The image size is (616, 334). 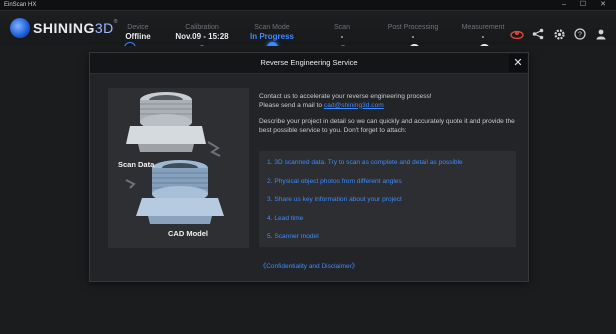 I want to click on user-icon, so click(x=601, y=34).